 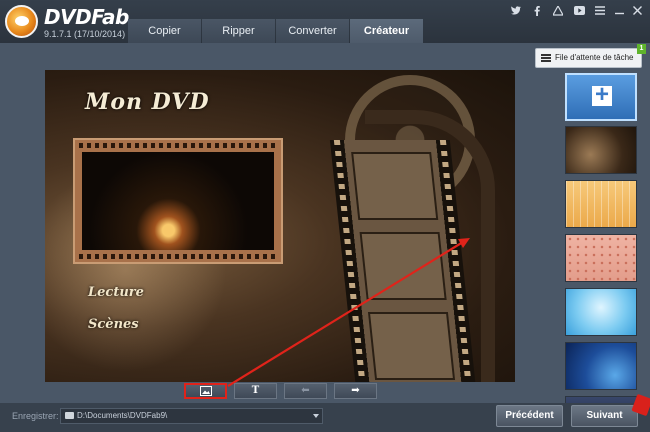 What do you see at coordinates (69, 415) in the screenshot?
I see `folder-icon` at bounding box center [69, 415].